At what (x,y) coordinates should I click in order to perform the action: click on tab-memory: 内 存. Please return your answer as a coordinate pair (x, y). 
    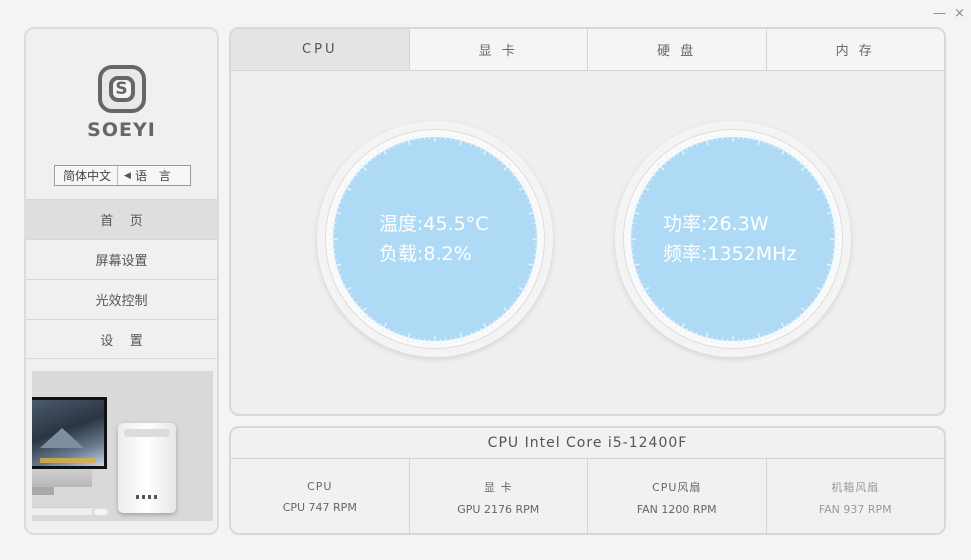
    Looking at the image, I should click on (855, 49).